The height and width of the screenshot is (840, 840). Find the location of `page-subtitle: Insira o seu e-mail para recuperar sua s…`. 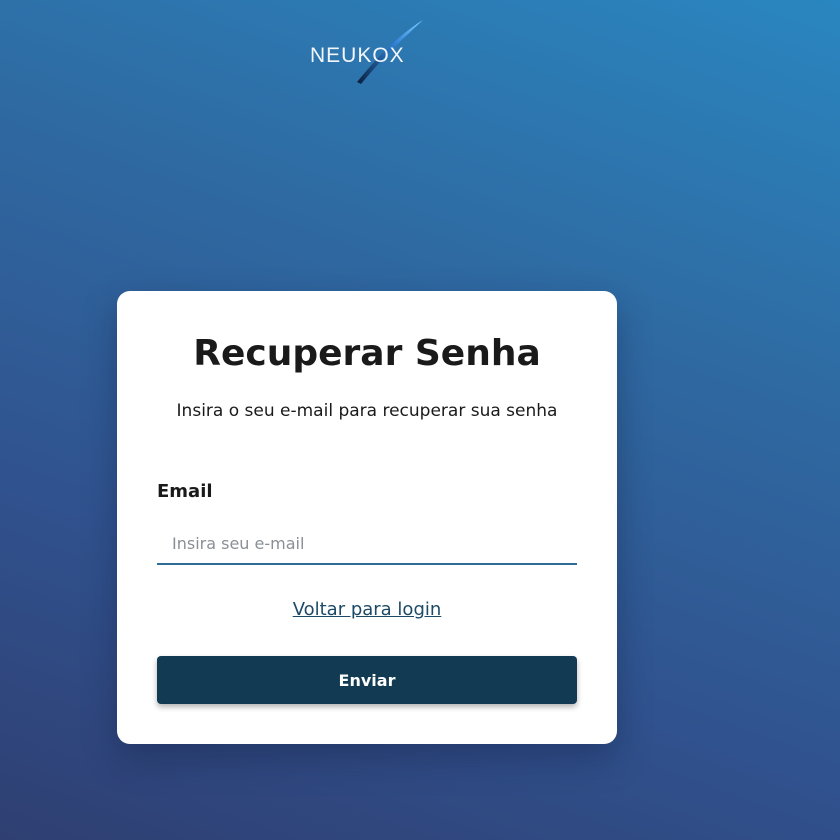

page-subtitle: Insira o seu e-mail para recuperar sua s… is located at coordinates (367, 411).